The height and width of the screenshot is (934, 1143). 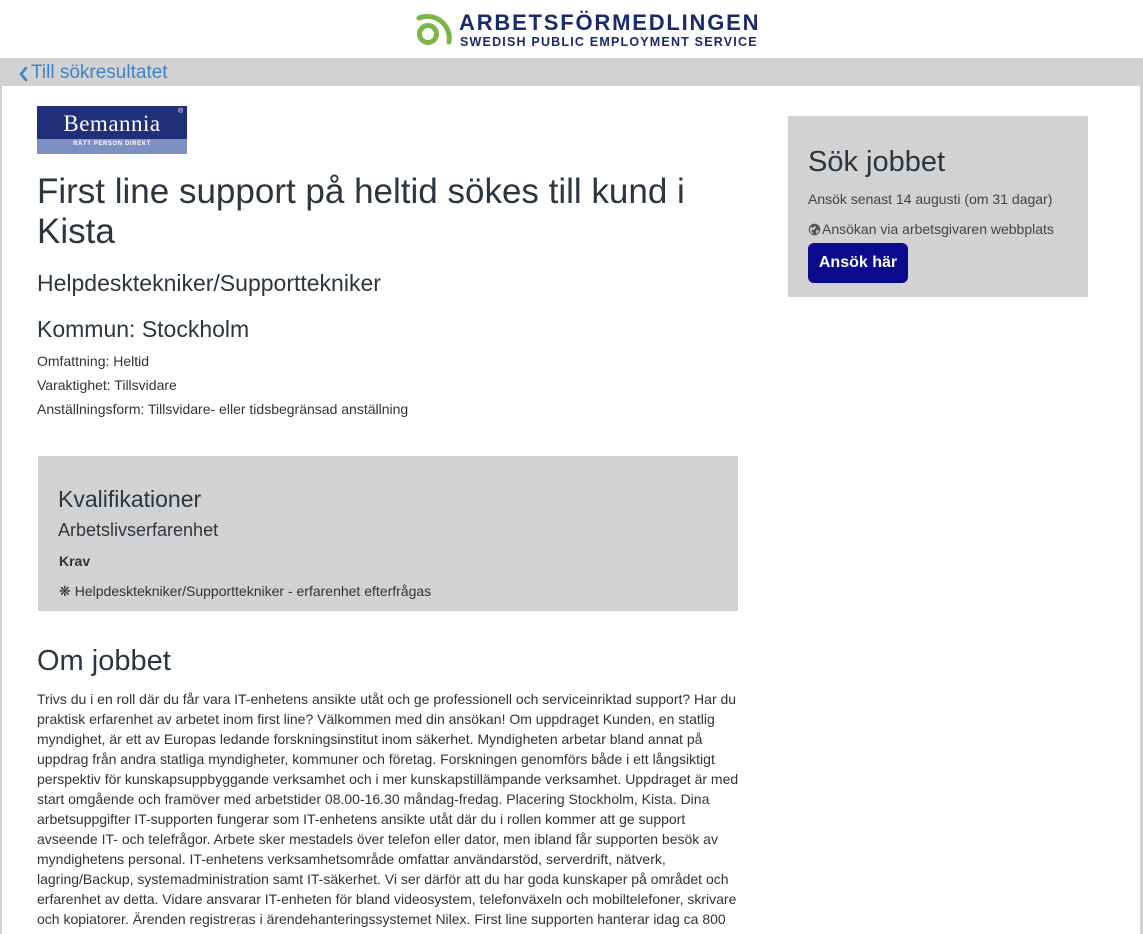 What do you see at coordinates (138, 530) in the screenshot?
I see `qualifications-subtitle: Arbetslivserfarenhet` at bounding box center [138, 530].